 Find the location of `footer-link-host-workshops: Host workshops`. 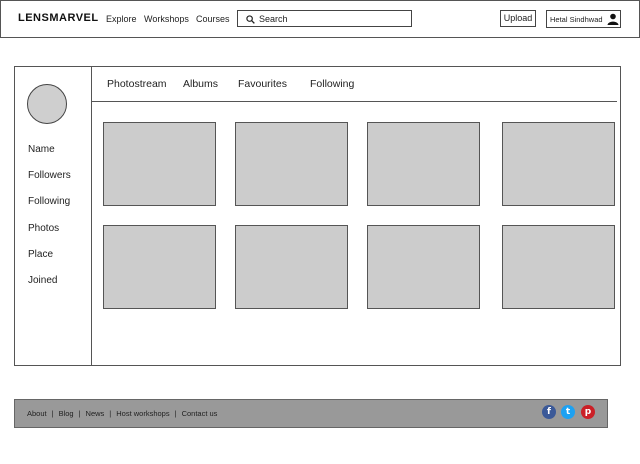

footer-link-host-workshops: Host workshops is located at coordinates (142, 413).